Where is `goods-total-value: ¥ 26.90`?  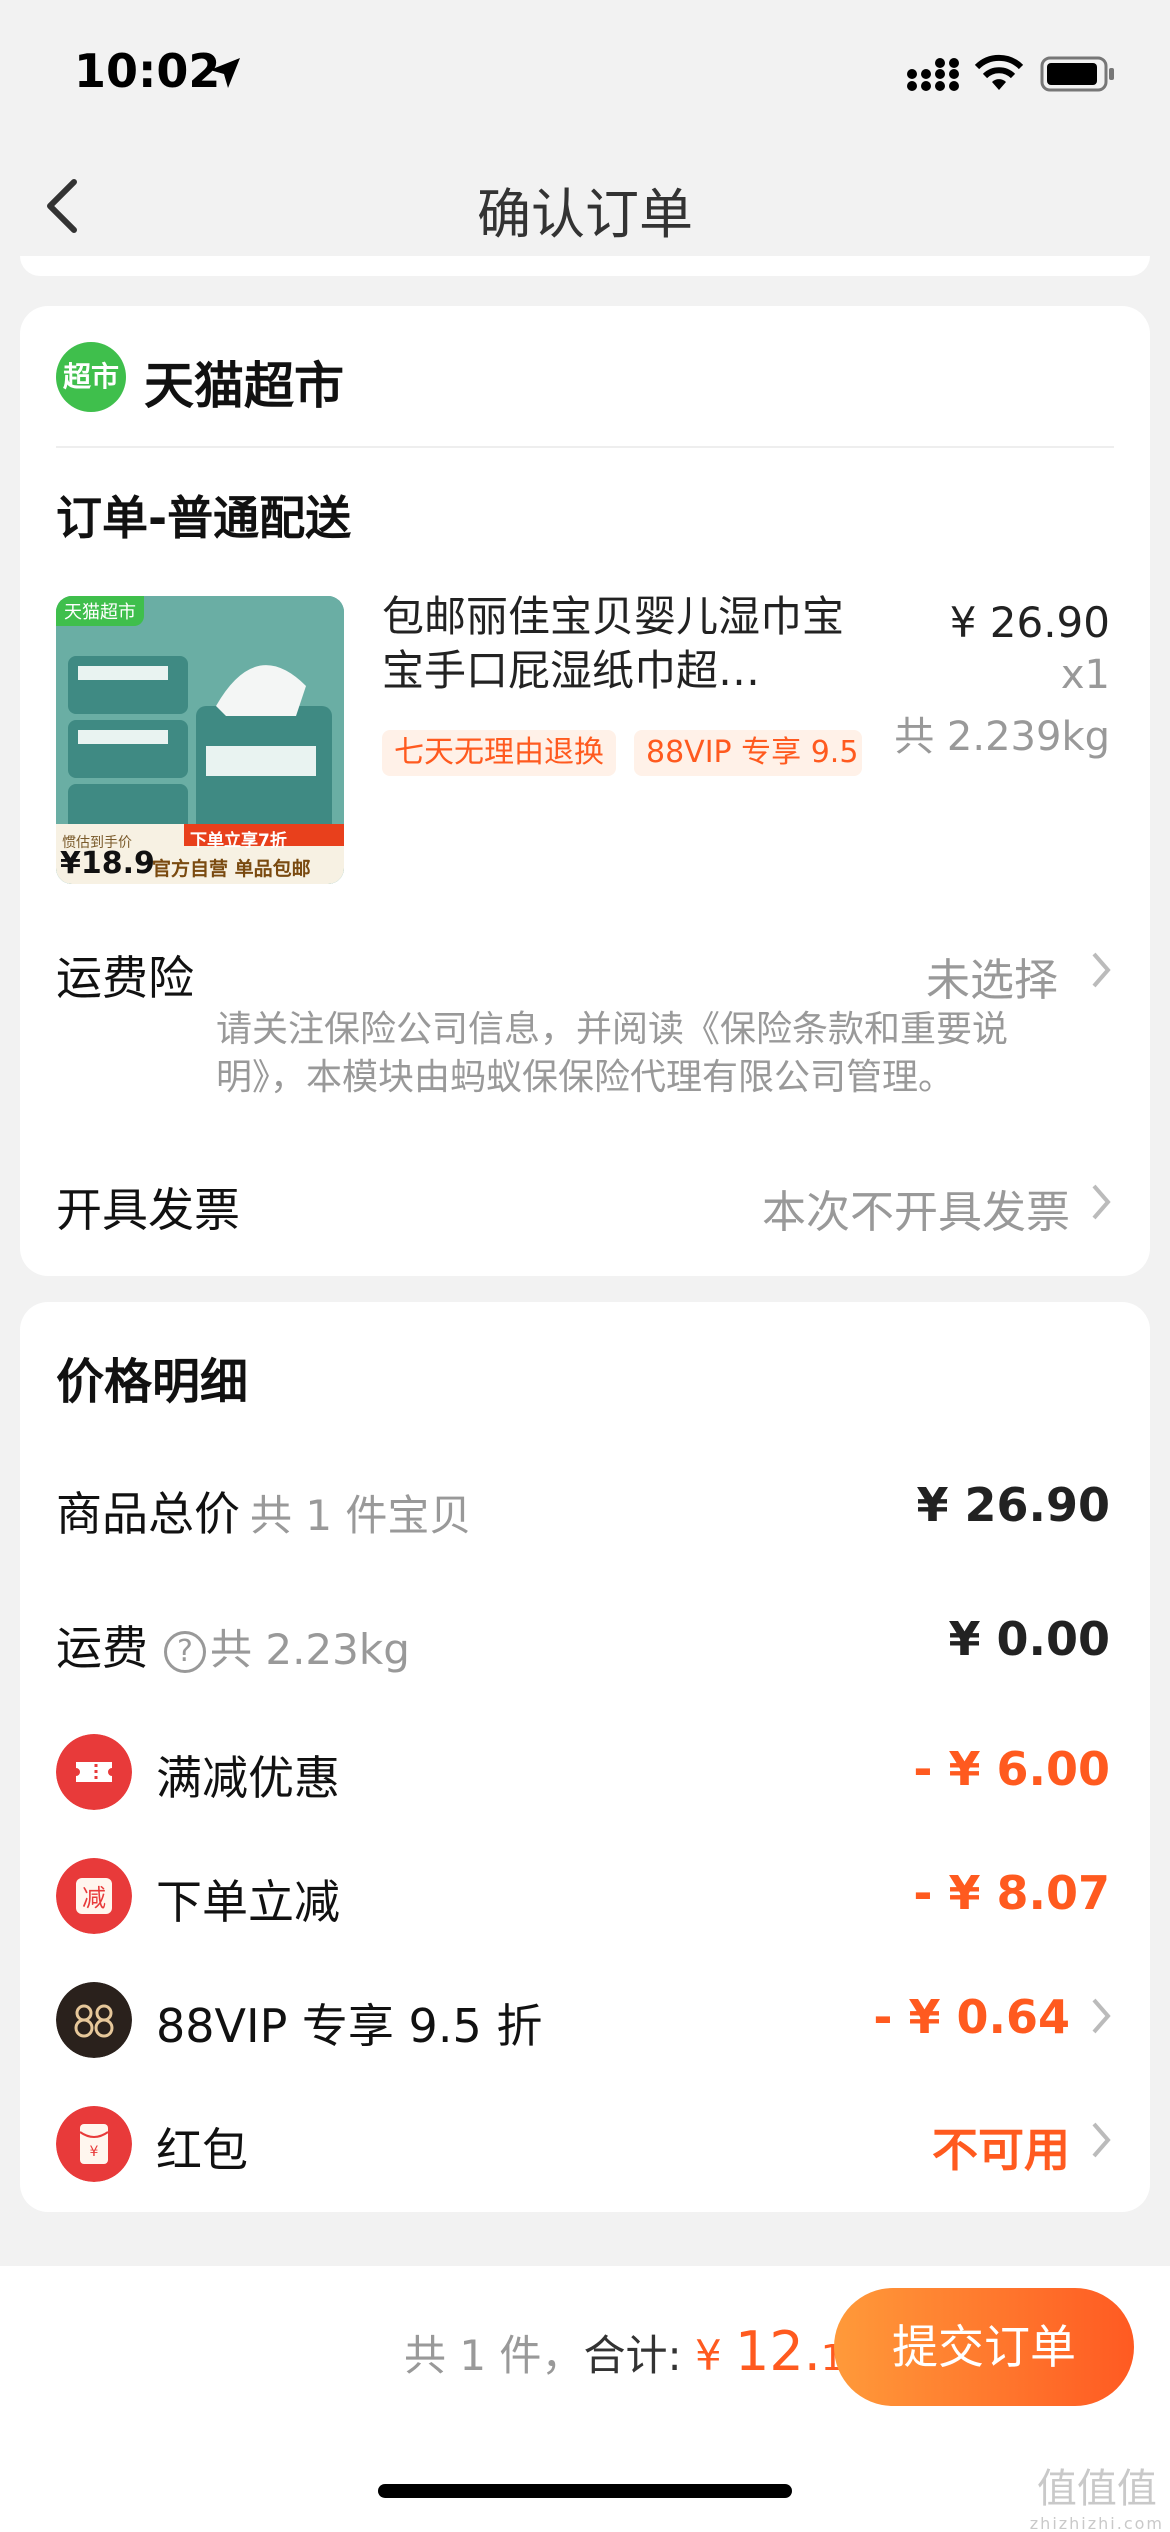
goods-total-value: ¥ 26.90 is located at coordinates (1013, 1505).